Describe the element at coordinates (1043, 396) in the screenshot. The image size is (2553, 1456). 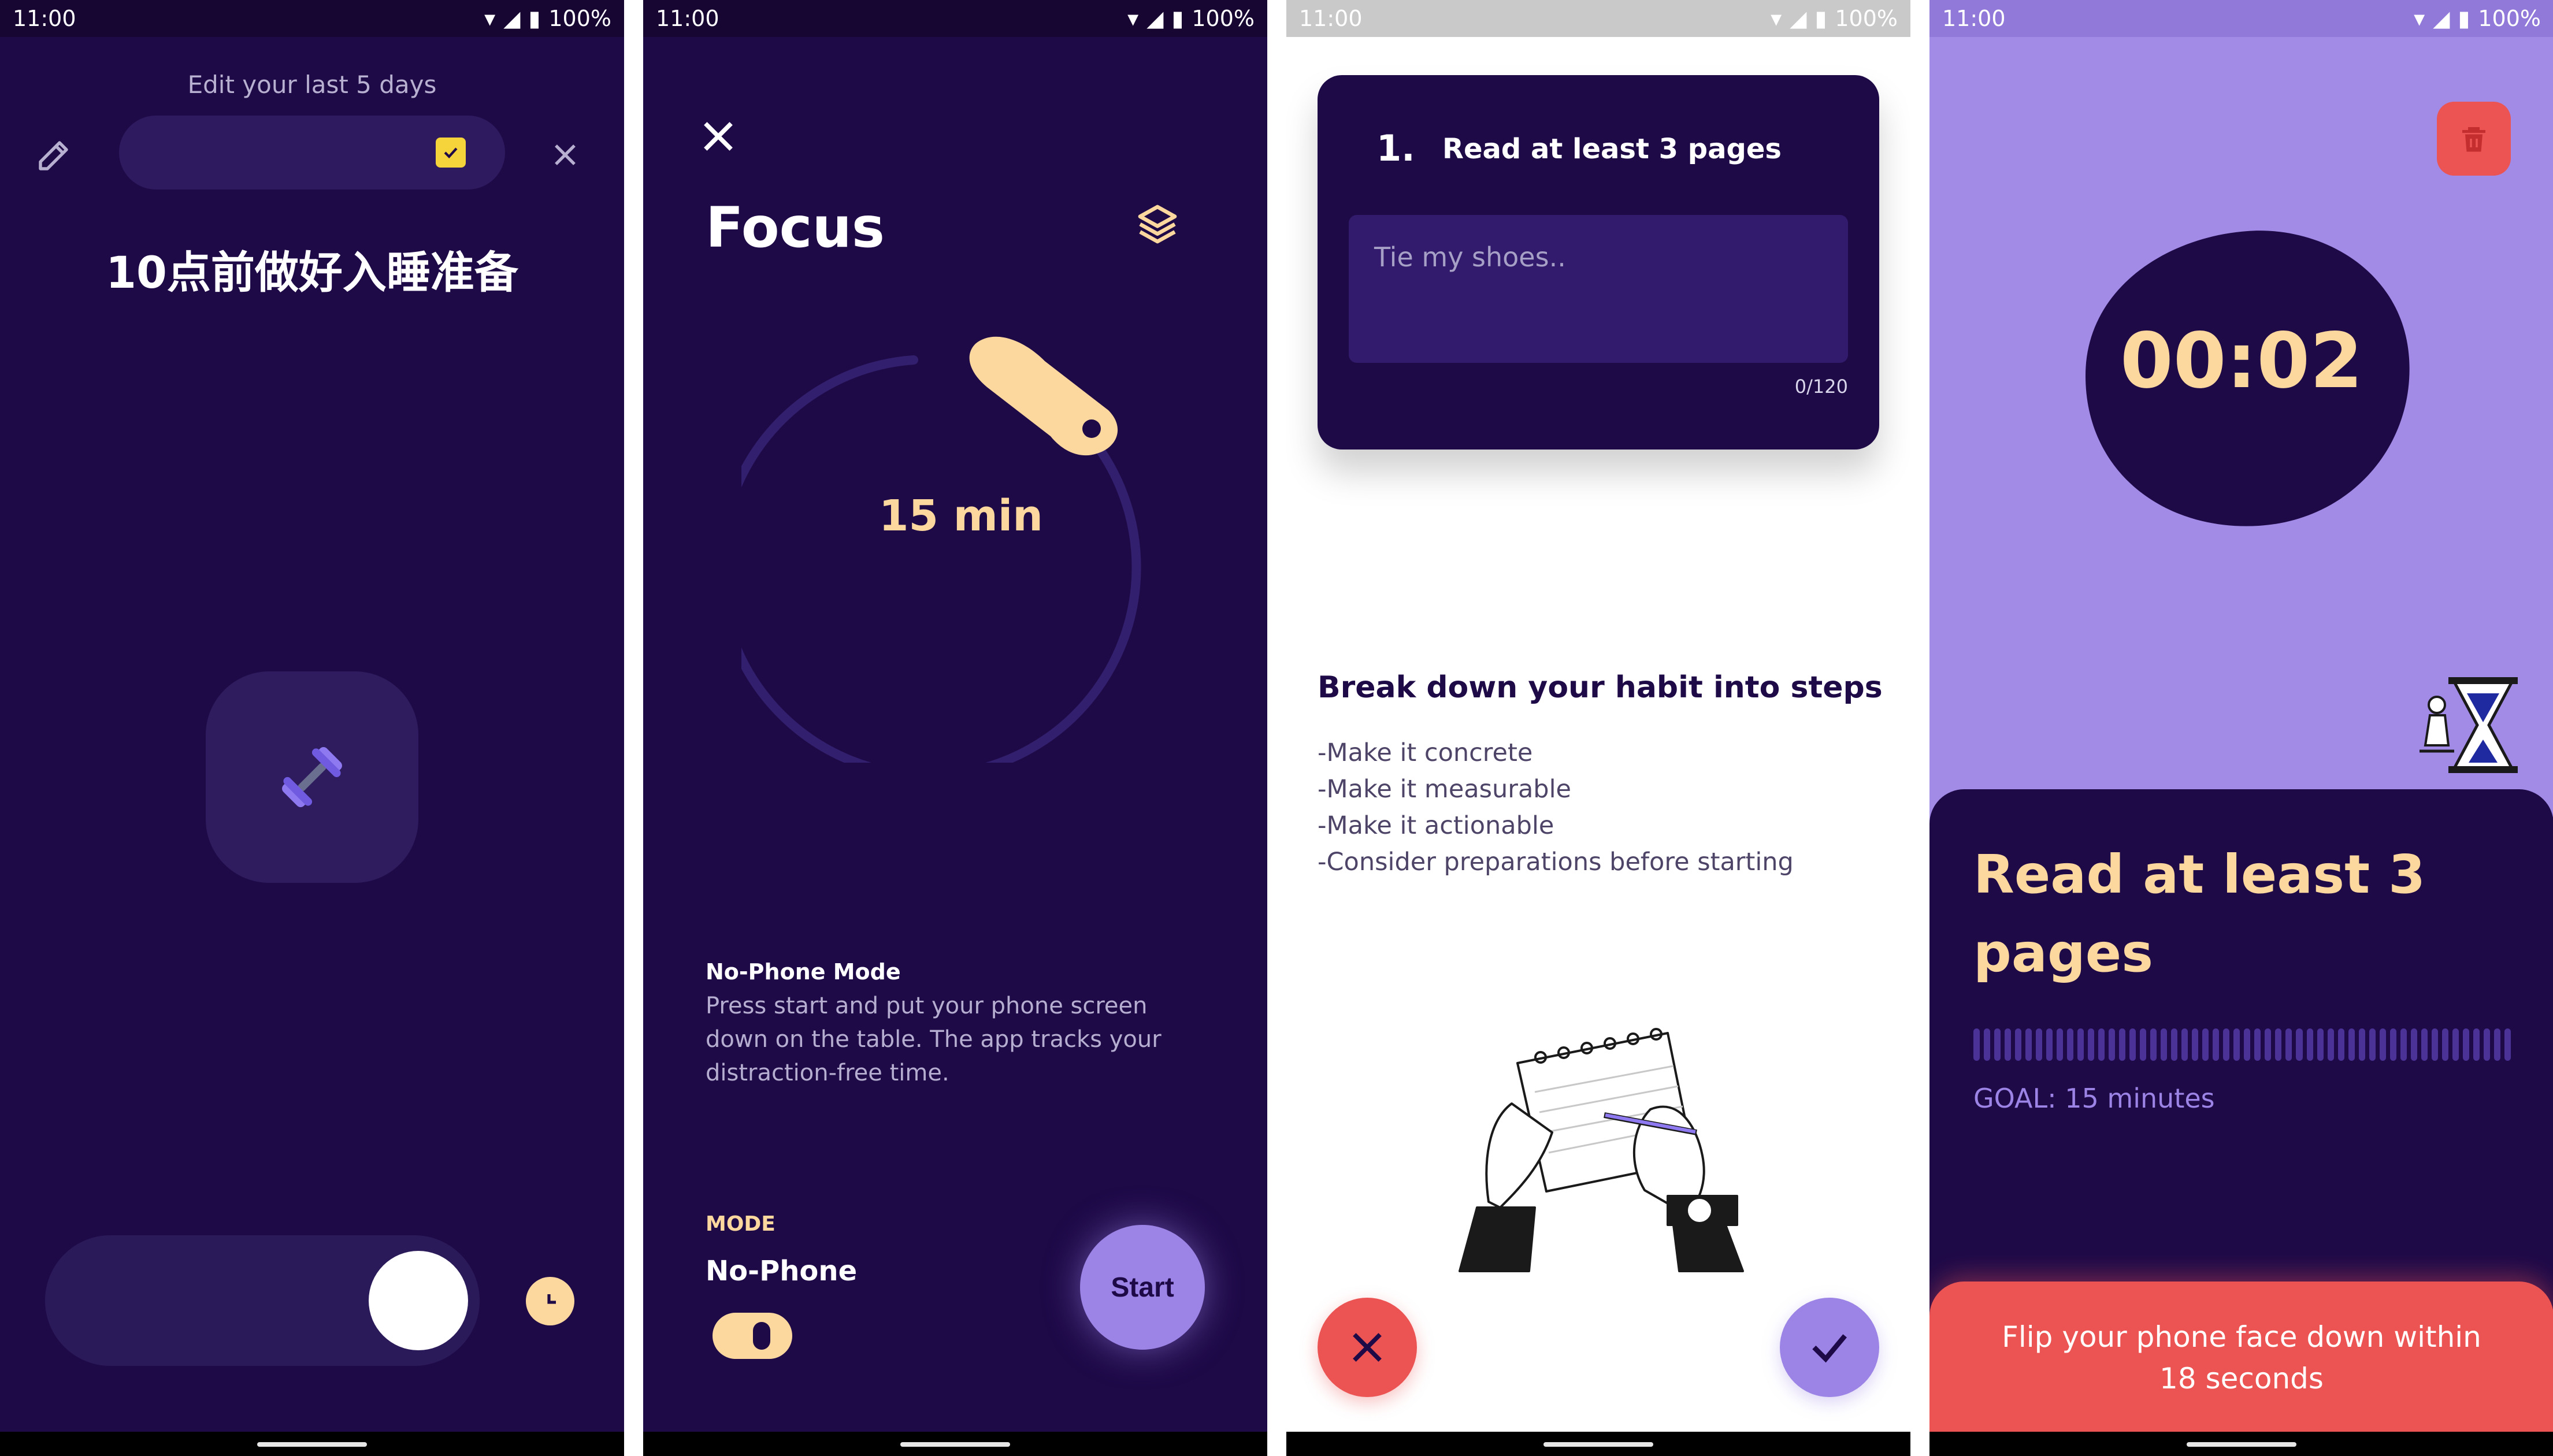
I see `dial-handle` at that location.